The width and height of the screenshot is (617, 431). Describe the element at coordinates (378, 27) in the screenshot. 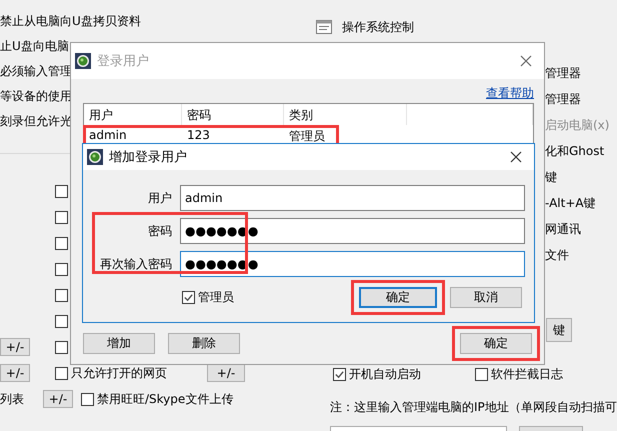

I see `section-title: 操作系统控制` at that location.